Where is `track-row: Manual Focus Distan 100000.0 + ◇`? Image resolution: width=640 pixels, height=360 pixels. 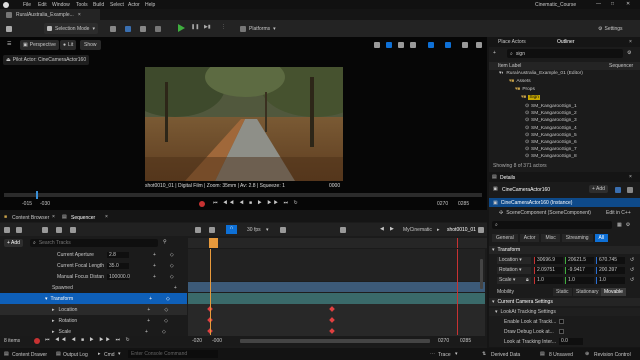
track-row: Manual Focus Distan 100000.0 + ◇ is located at coordinates (93, 276).